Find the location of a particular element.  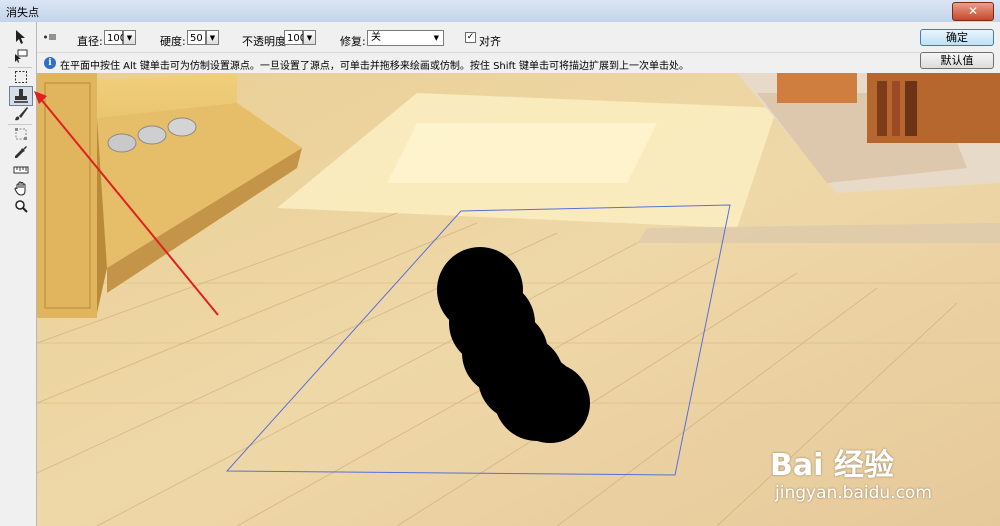

hand-tool-icon is located at coordinates (21, 188).